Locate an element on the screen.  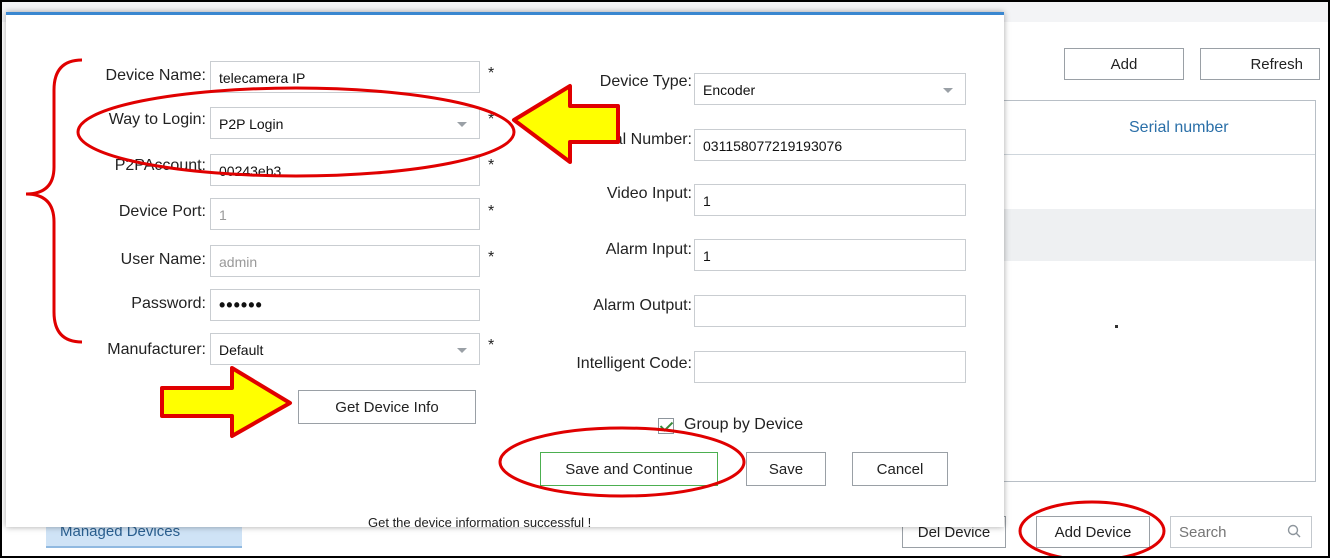
p2p-account-field: 00243eb3 is located at coordinates (345, 170).